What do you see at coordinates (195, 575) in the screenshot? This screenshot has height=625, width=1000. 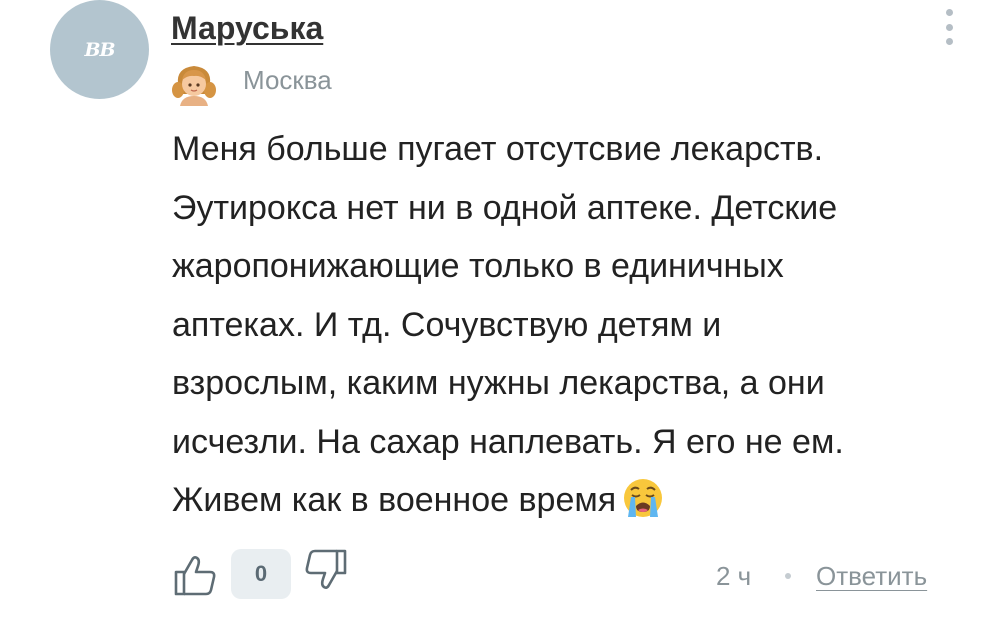 I see `thumbs-up-icon` at bounding box center [195, 575].